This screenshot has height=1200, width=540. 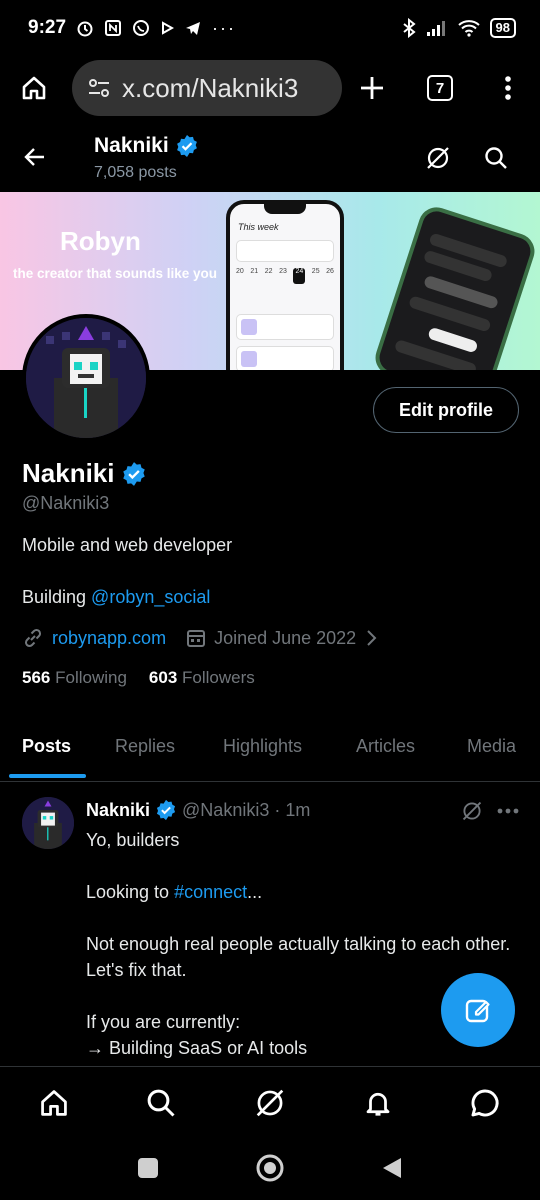 I want to click on address-bar: x.com/Nakniki3, so click(x=207, y=88).